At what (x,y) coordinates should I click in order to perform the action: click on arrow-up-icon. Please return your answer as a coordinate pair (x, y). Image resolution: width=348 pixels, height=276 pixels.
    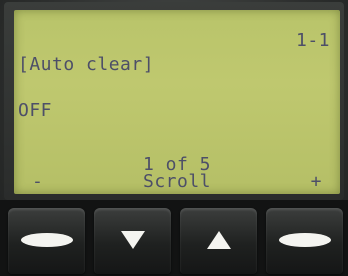
    Looking at the image, I should click on (218, 240).